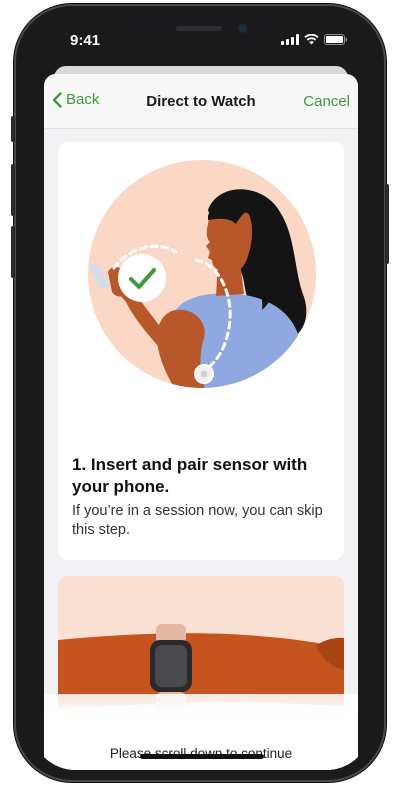 The image size is (393, 788). What do you see at coordinates (13, 190) in the screenshot?
I see `volume-up-button` at bounding box center [13, 190].